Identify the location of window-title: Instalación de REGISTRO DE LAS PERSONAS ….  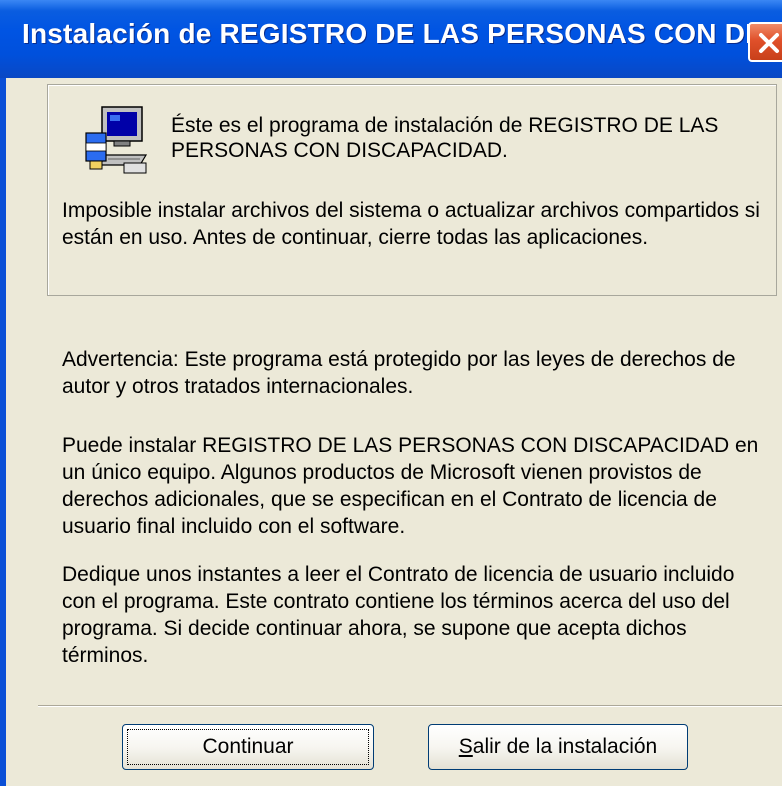
(402, 33).